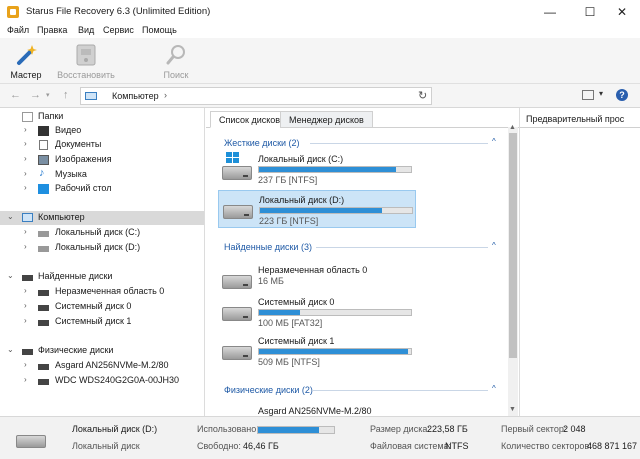  I want to click on tree-label: Неразмеченная область 0, so click(110, 291).